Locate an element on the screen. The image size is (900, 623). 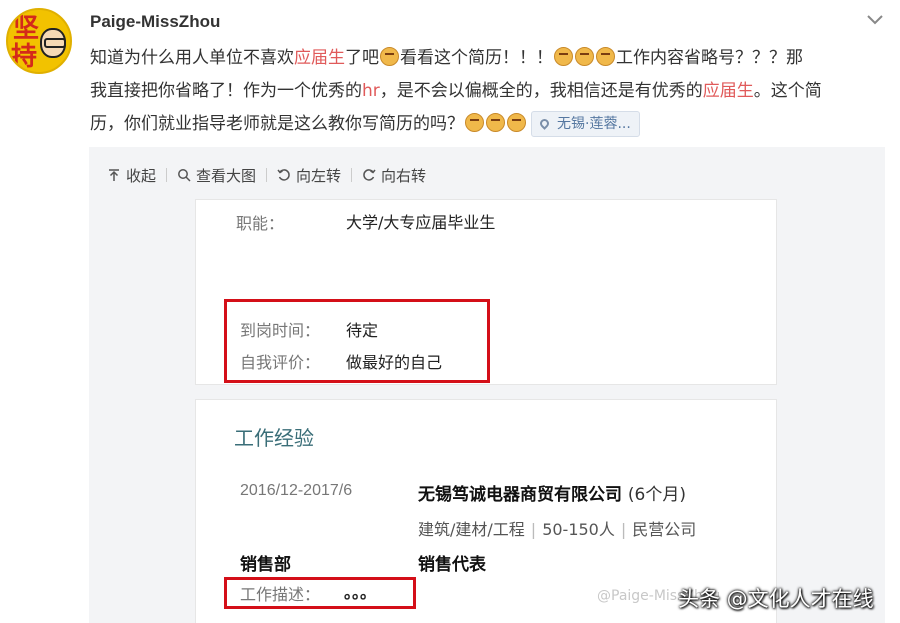
department: 销售部 is located at coordinates (265, 565).